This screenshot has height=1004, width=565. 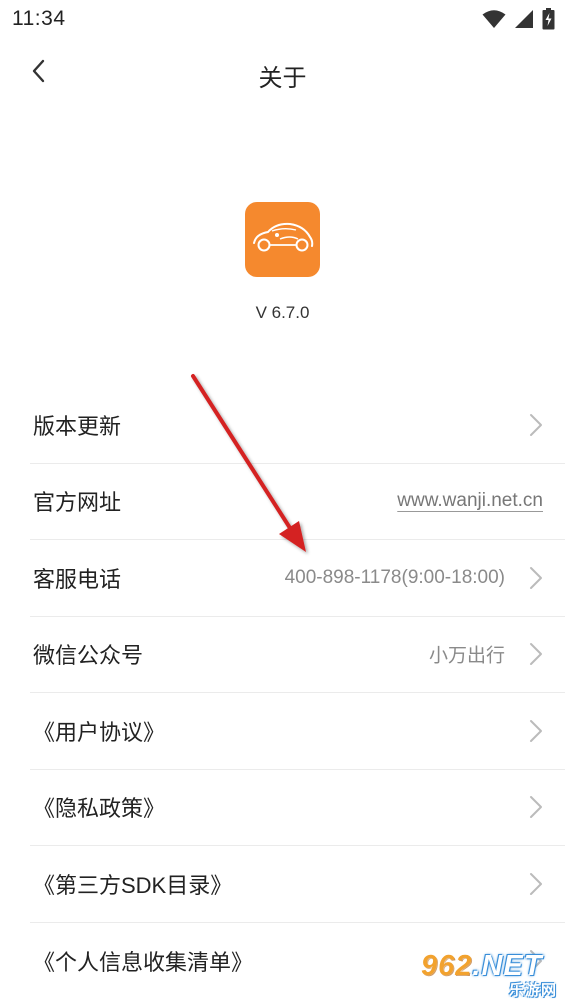 What do you see at coordinates (494, 19) in the screenshot?
I see `wifi-icon` at bounding box center [494, 19].